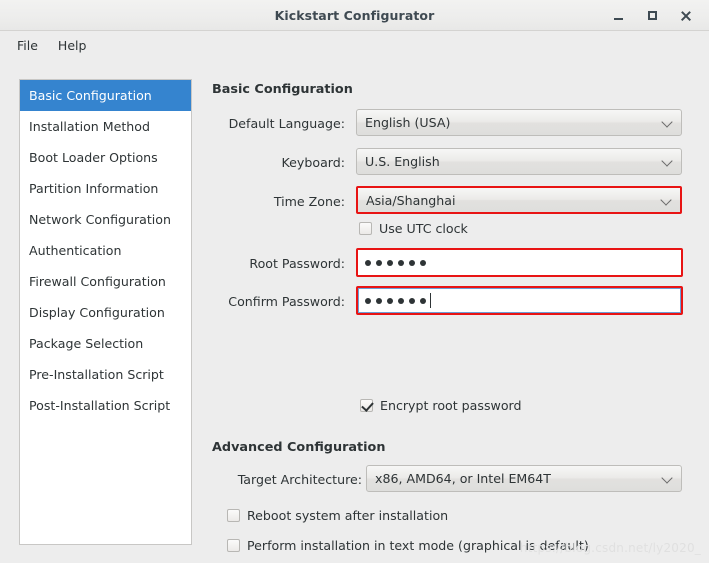 This screenshot has height=563, width=709. Describe the element at coordinates (313, 162) in the screenshot. I see `keyboard-label: Keyboard:` at that location.